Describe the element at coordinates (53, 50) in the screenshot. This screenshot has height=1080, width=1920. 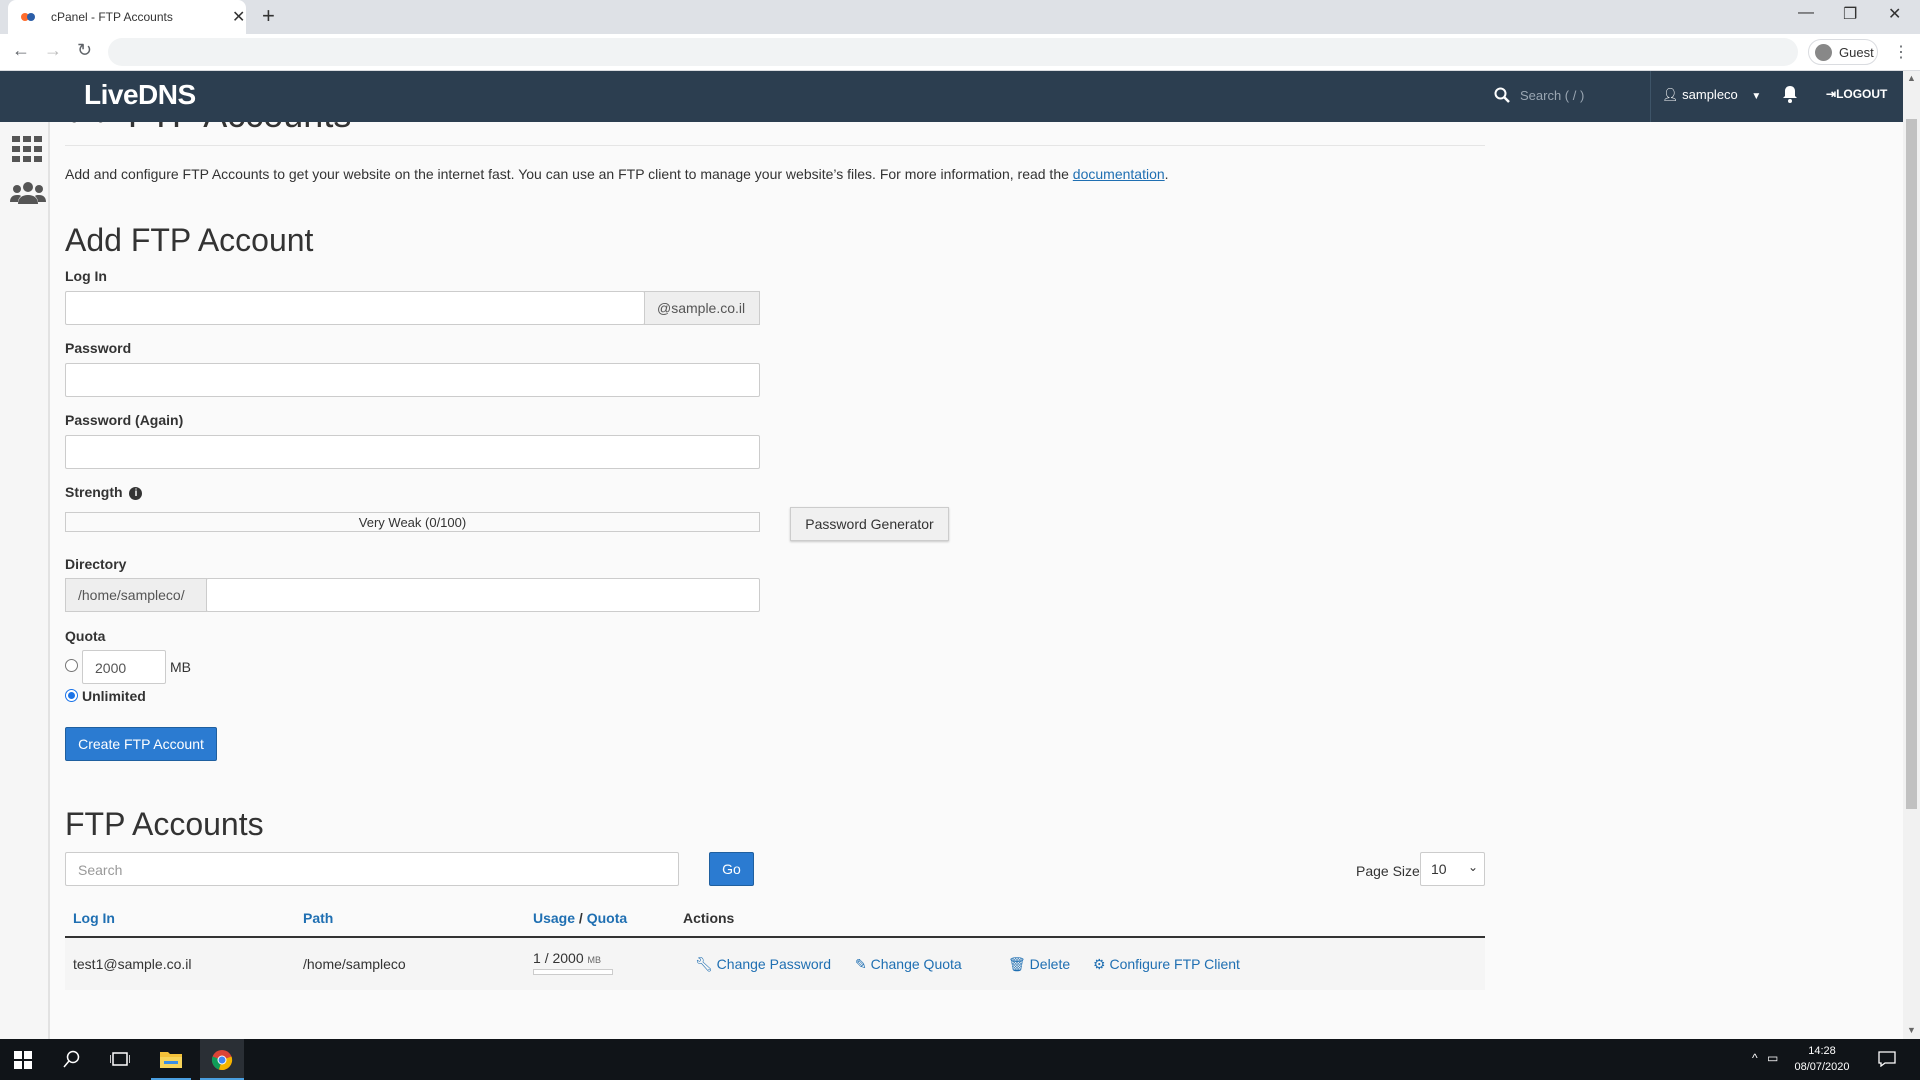
I see `forward-icon: →` at that location.